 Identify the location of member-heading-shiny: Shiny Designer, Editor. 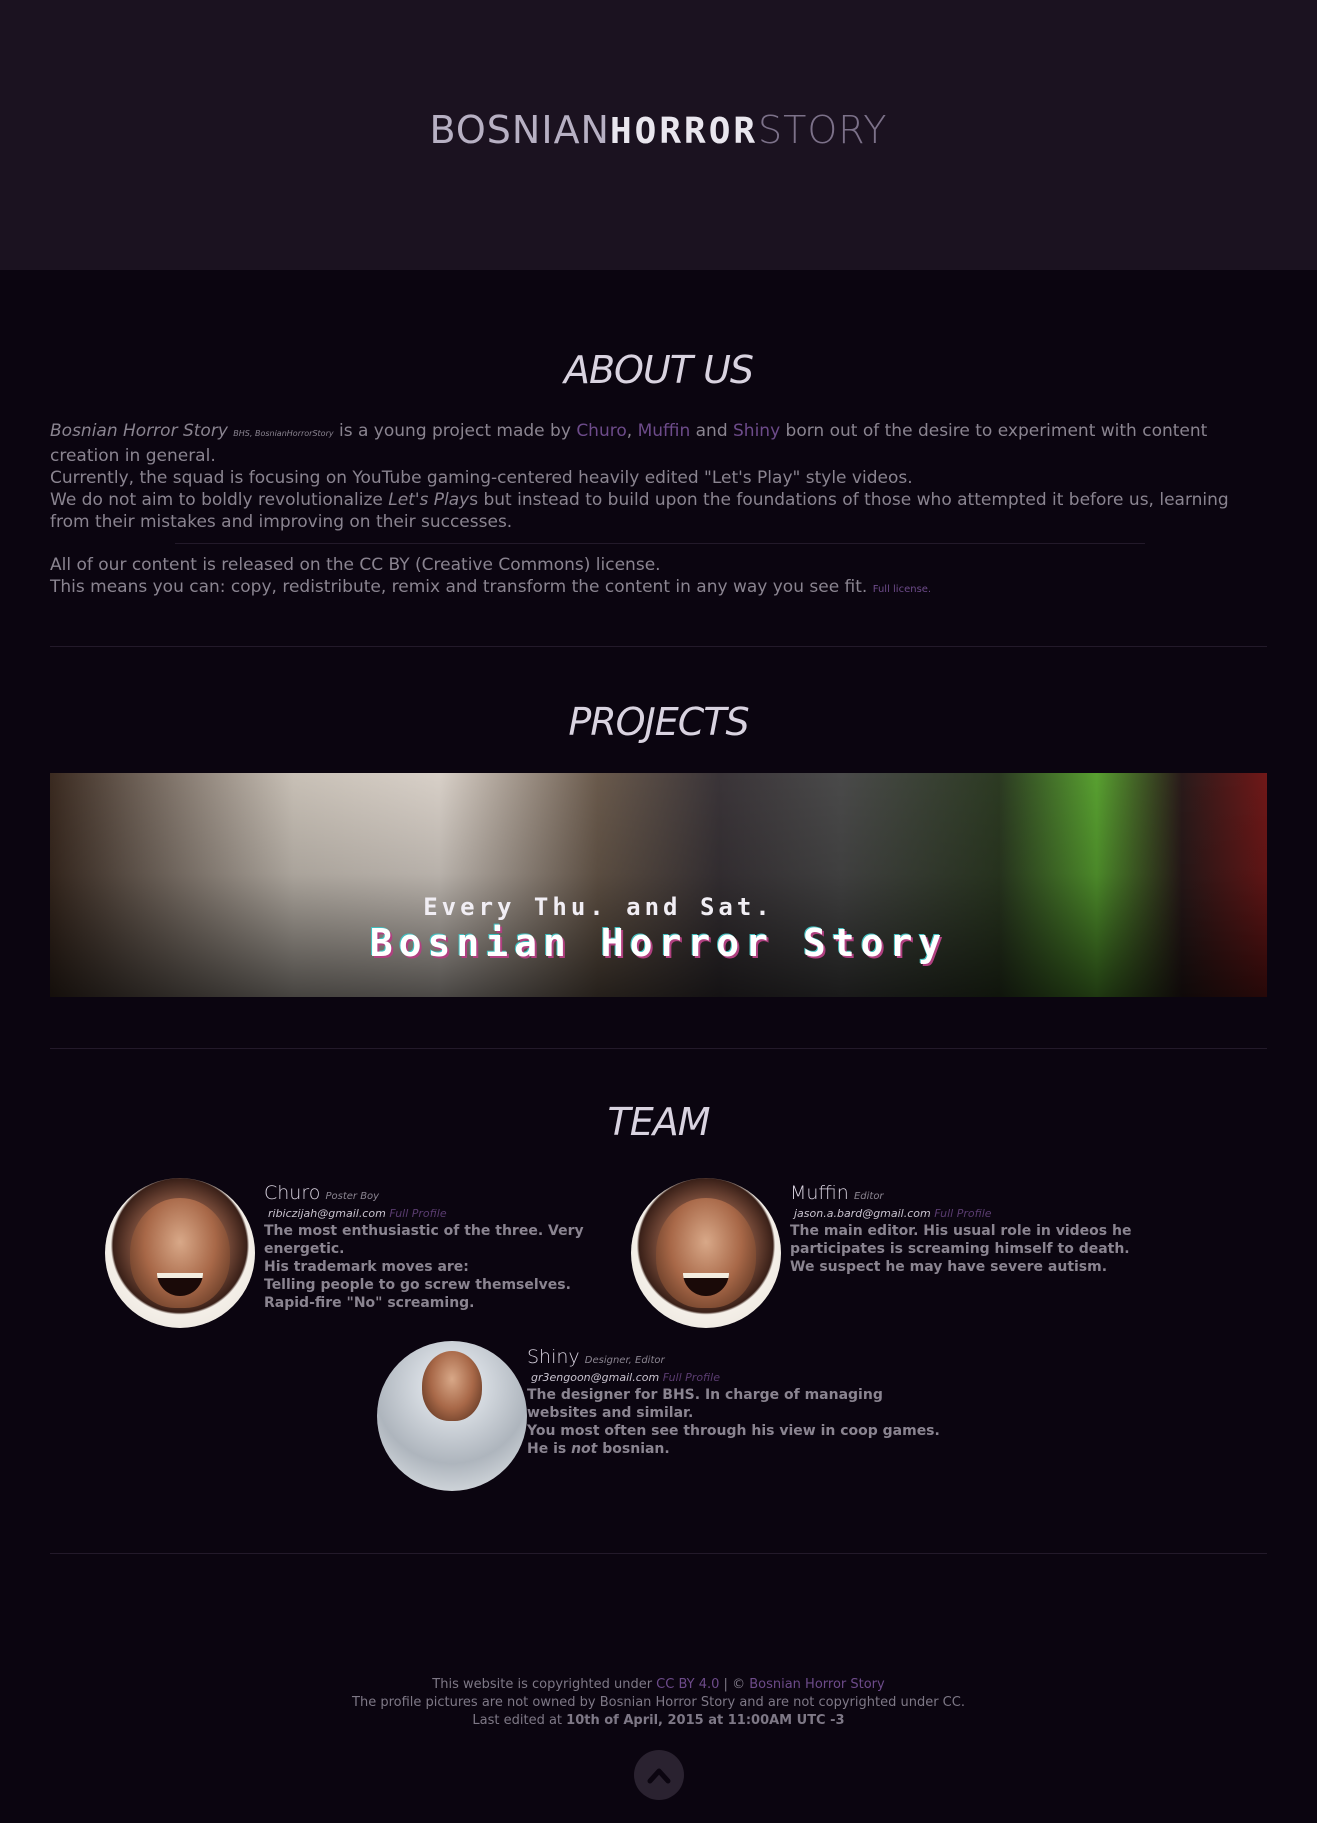
(596, 1357).